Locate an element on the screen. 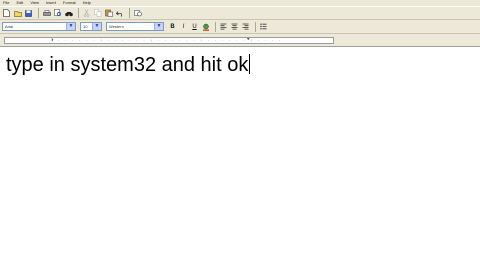 This screenshot has height=270, width=480. ruler-area is located at coordinates (240, 40).